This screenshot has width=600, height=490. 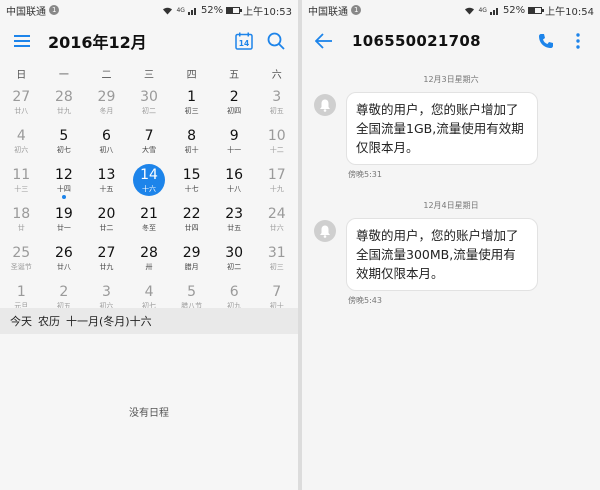 What do you see at coordinates (149, 228) in the screenshot?
I see `lunar-day: 冬至` at bounding box center [149, 228].